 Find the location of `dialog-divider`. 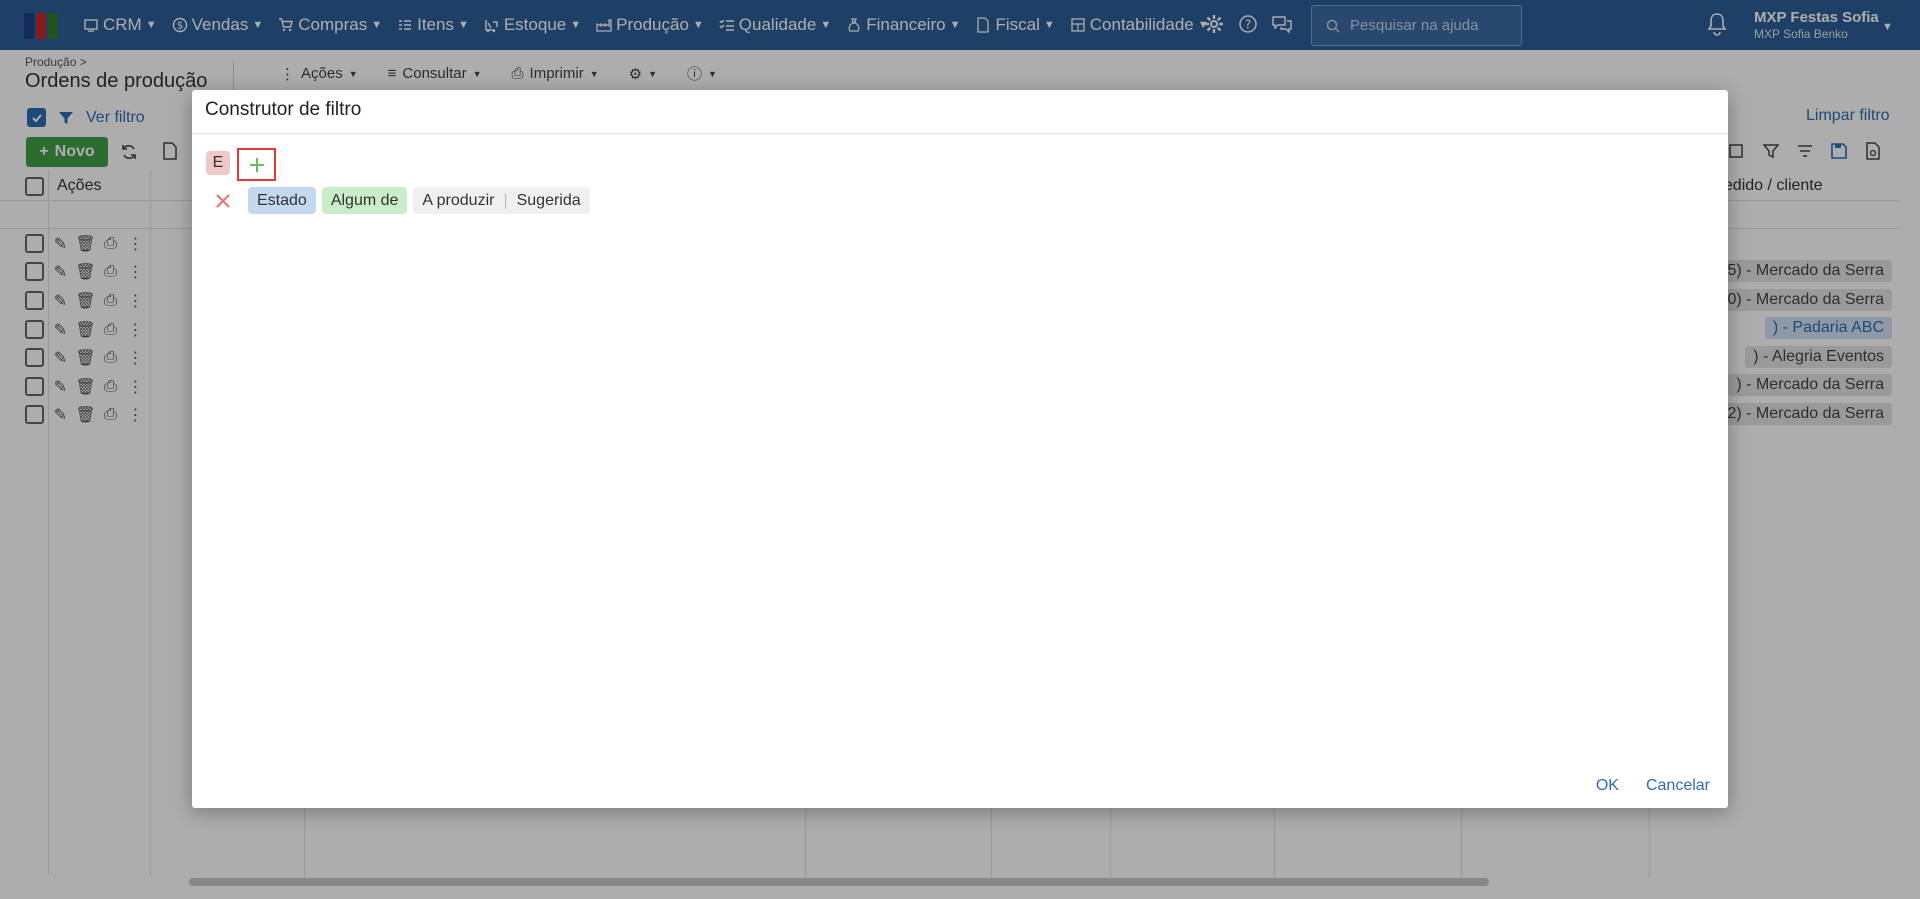

dialog-divider is located at coordinates (960, 133).